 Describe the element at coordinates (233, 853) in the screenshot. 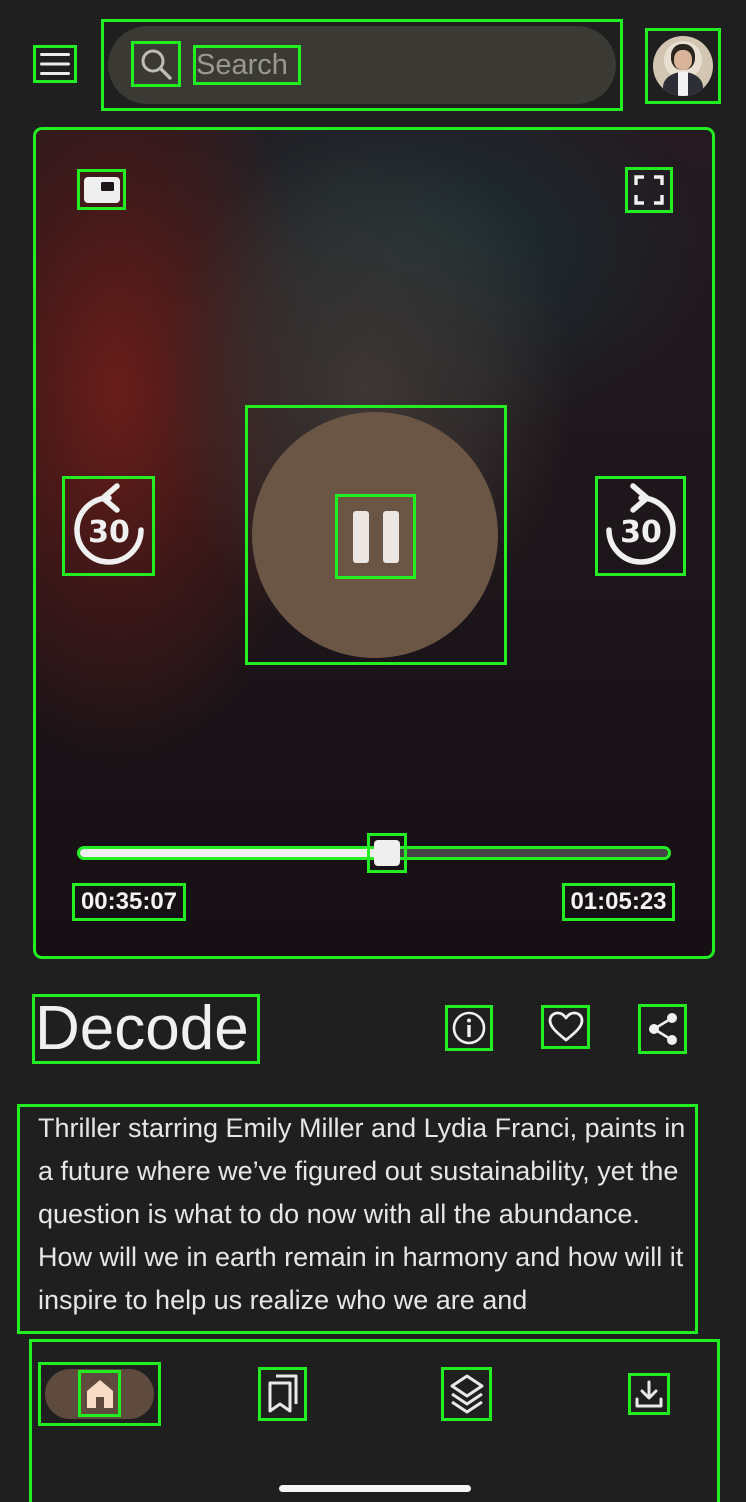

I see `progress-fill` at that location.